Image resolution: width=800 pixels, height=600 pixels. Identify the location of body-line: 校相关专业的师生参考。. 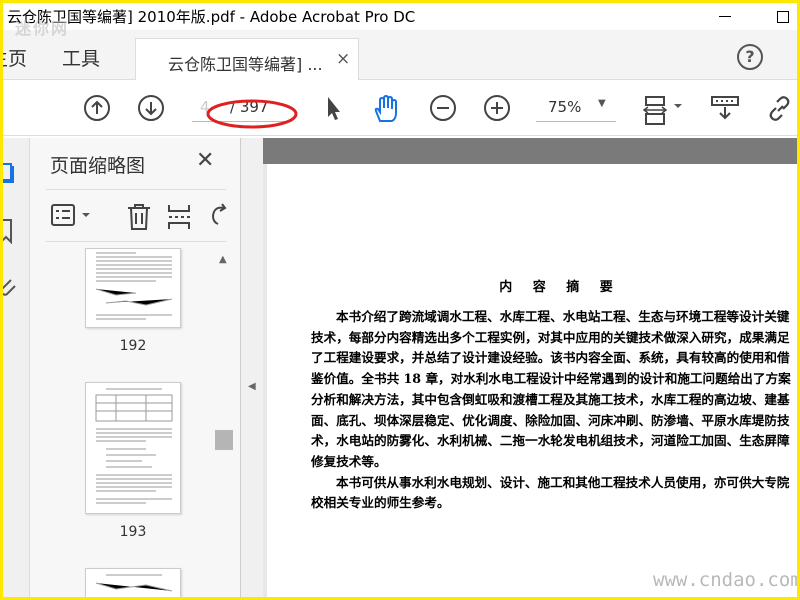
(380, 503).